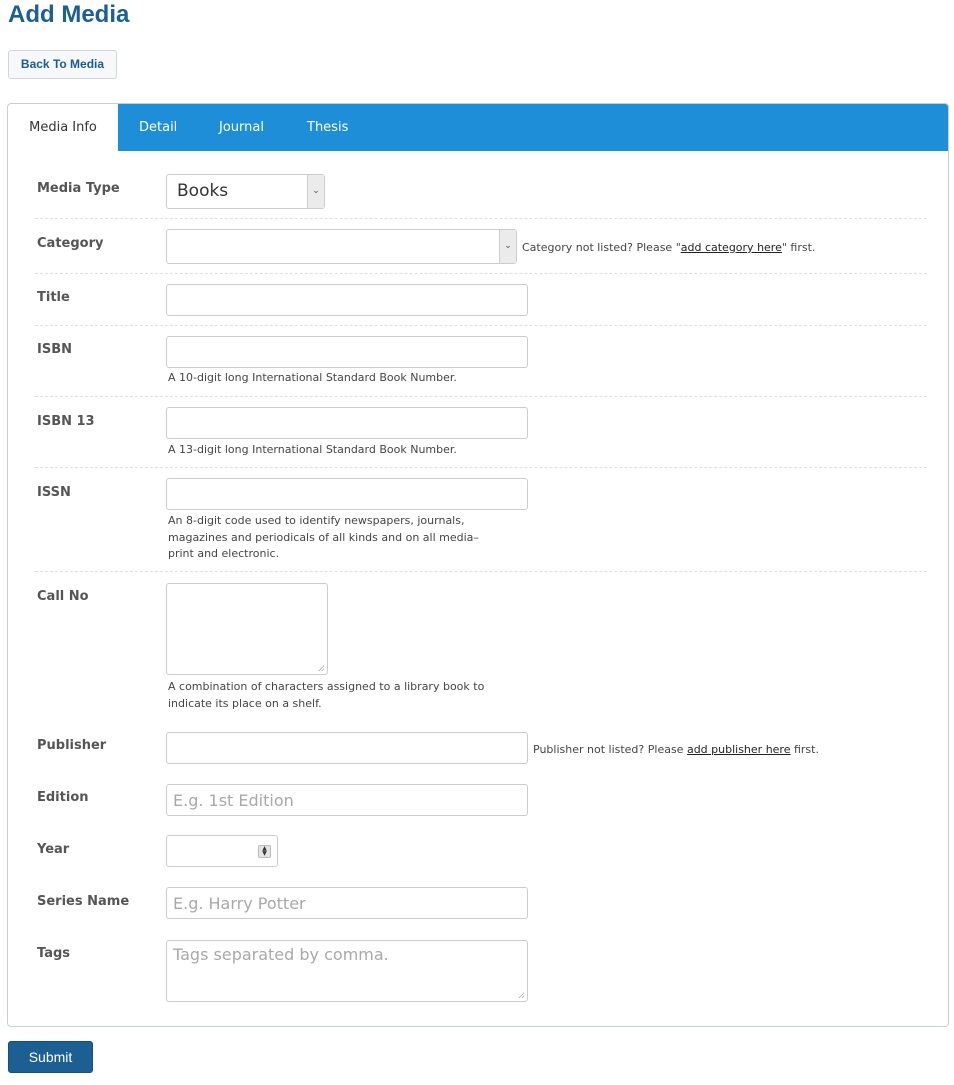 The image size is (954, 1085). Describe the element at coordinates (54, 492) in the screenshot. I see `issn-label: ISSN` at that location.